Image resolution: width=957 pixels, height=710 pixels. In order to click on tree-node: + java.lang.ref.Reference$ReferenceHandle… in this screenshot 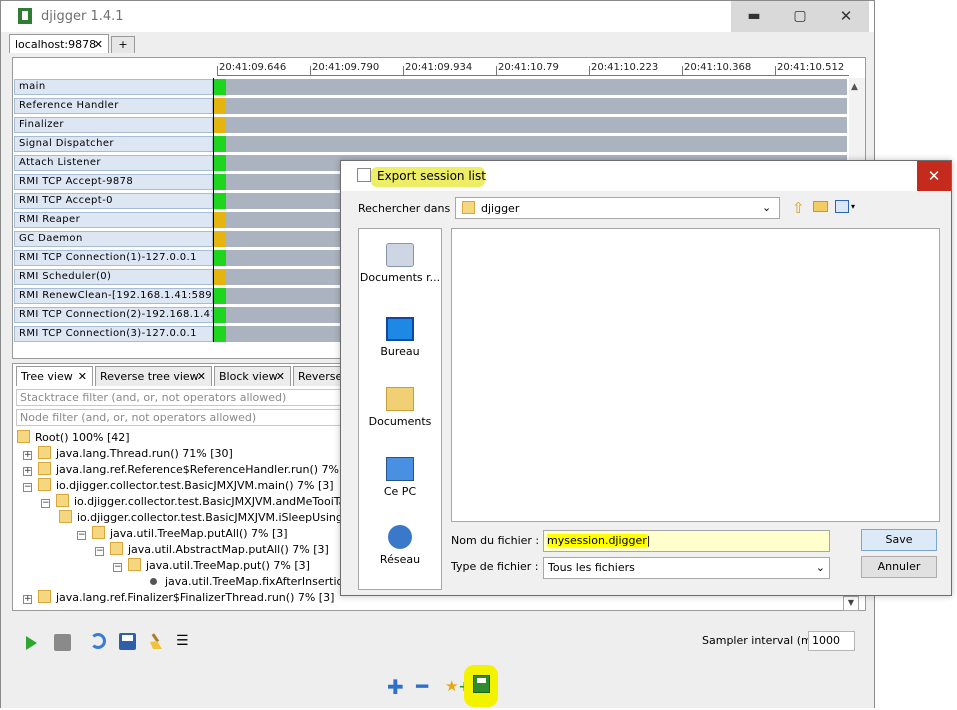, I will do `click(190, 470)`.